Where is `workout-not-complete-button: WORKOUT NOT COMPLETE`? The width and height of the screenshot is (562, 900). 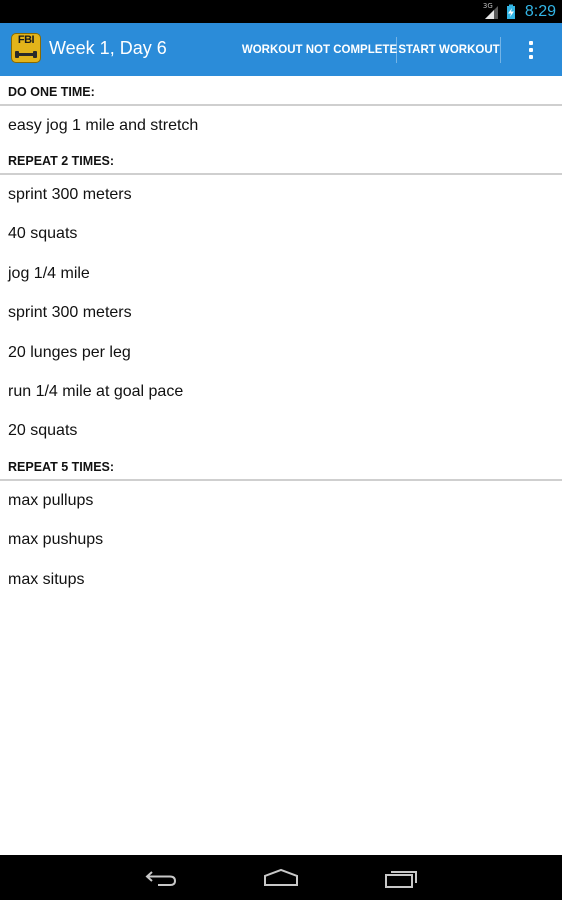 workout-not-complete-button: WORKOUT NOT COMPLETE is located at coordinates (319, 49).